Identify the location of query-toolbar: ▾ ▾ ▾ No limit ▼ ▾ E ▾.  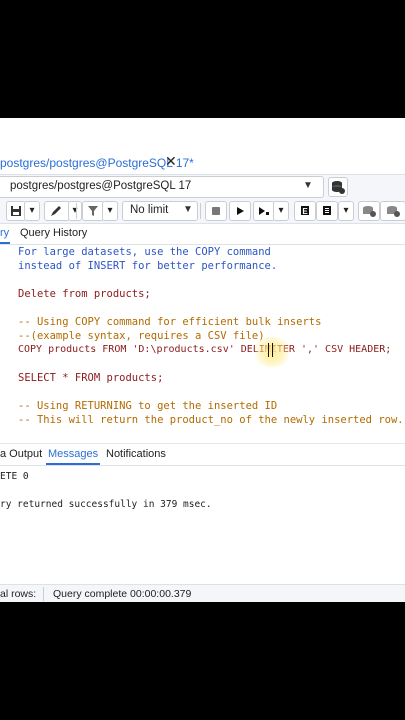
(202, 211).